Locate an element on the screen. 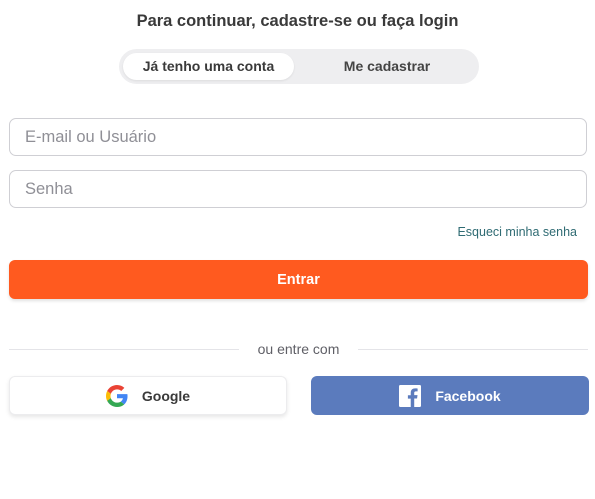 Image resolution: width=595 pixels, height=499 pixels. google-icon is located at coordinates (116, 395).